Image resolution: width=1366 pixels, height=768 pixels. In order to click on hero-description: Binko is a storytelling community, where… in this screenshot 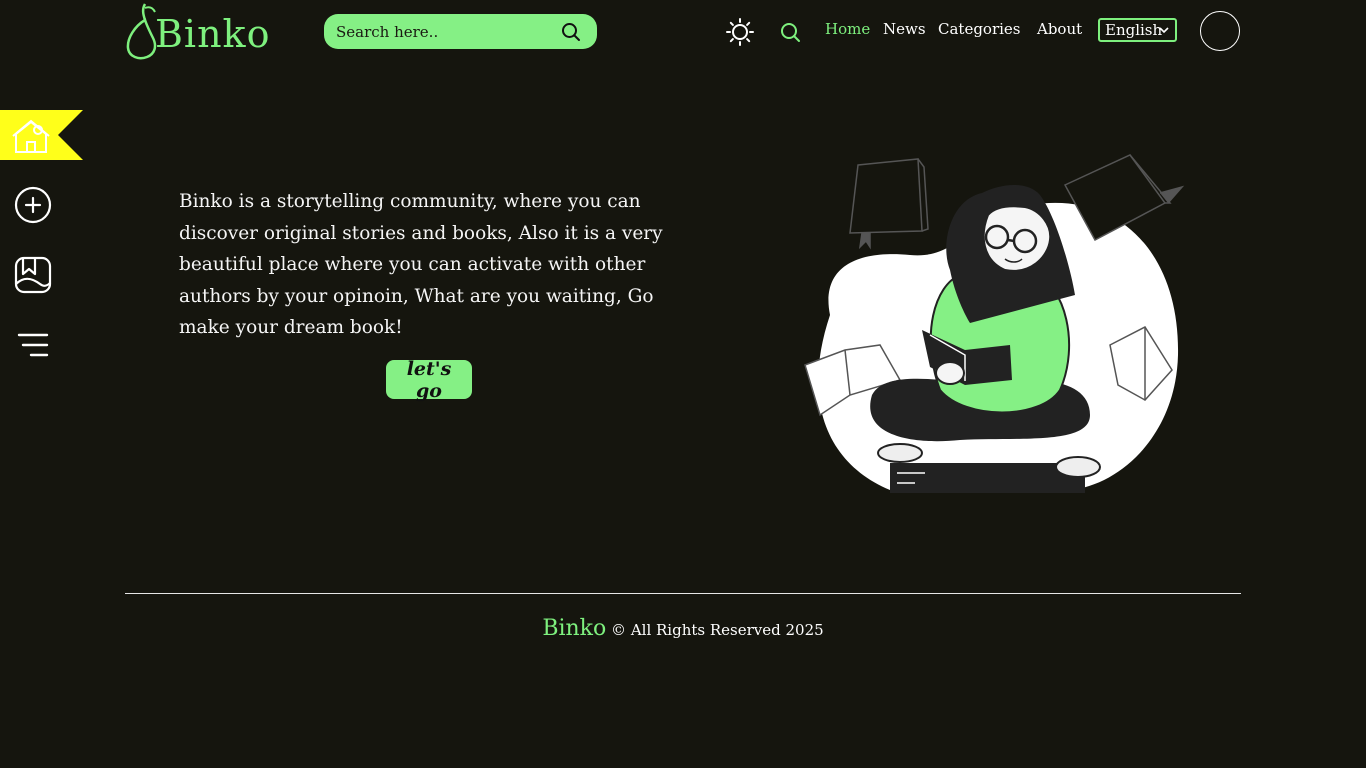, I will do `click(421, 264)`.